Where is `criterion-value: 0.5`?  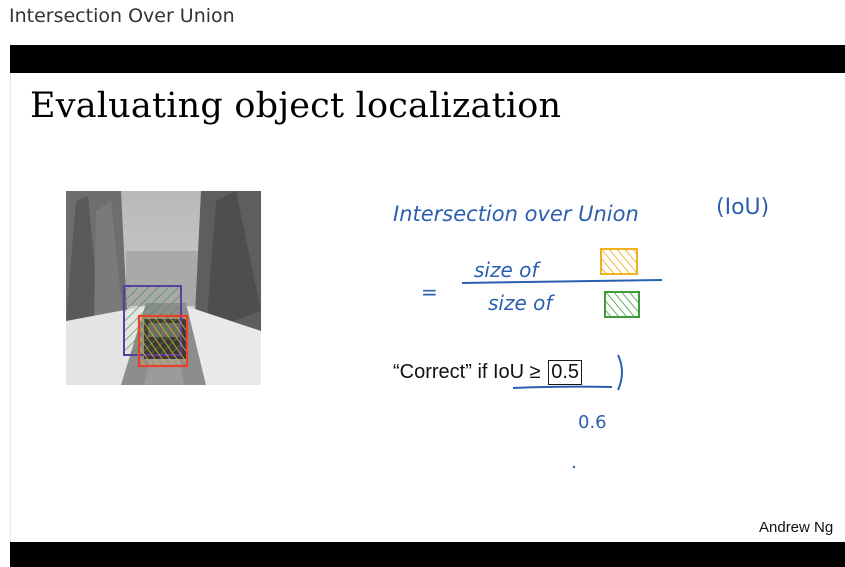 criterion-value: 0.5 is located at coordinates (565, 372).